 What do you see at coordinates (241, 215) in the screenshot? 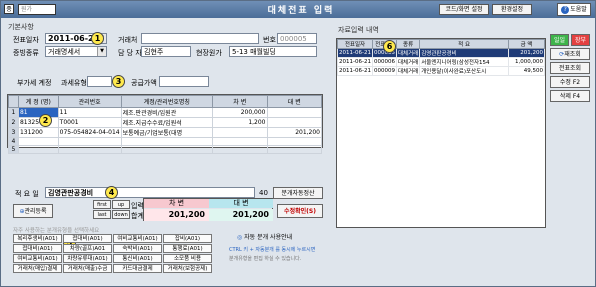
I see `credit-total-value: 201,200` at bounding box center [241, 215].